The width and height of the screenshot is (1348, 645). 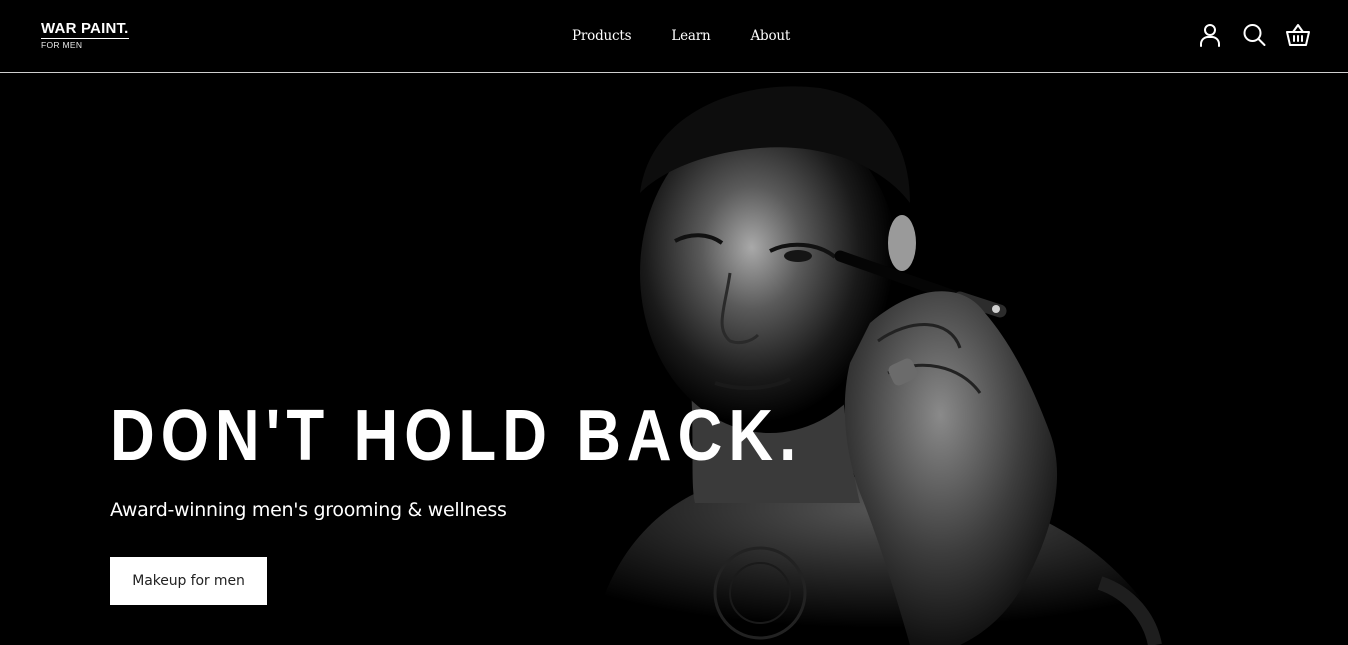 What do you see at coordinates (85, 29) in the screenshot?
I see `brand-name: WAR PAINT.` at bounding box center [85, 29].